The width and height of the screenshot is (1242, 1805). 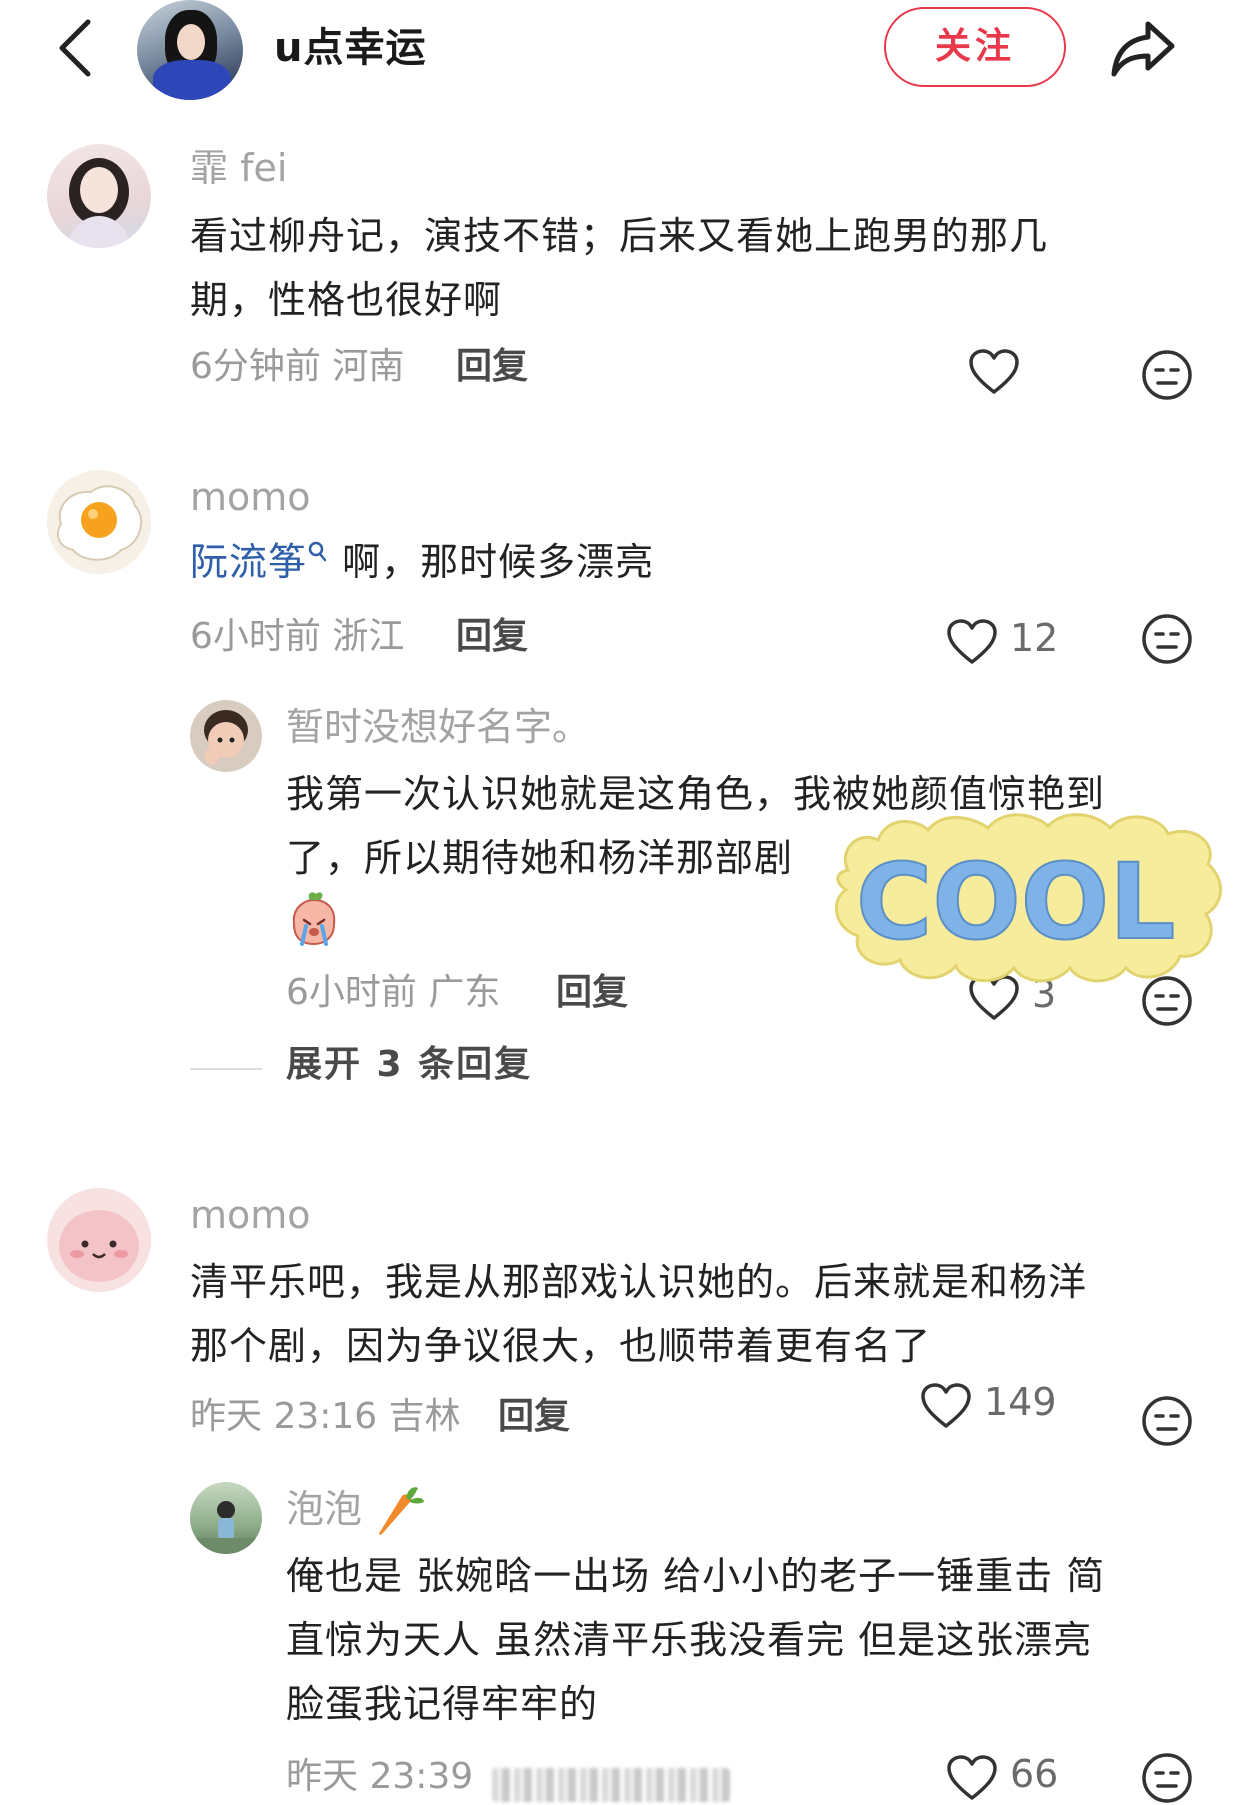 What do you see at coordinates (1015, 902) in the screenshot?
I see `sticker-letter: COOL` at bounding box center [1015, 902].